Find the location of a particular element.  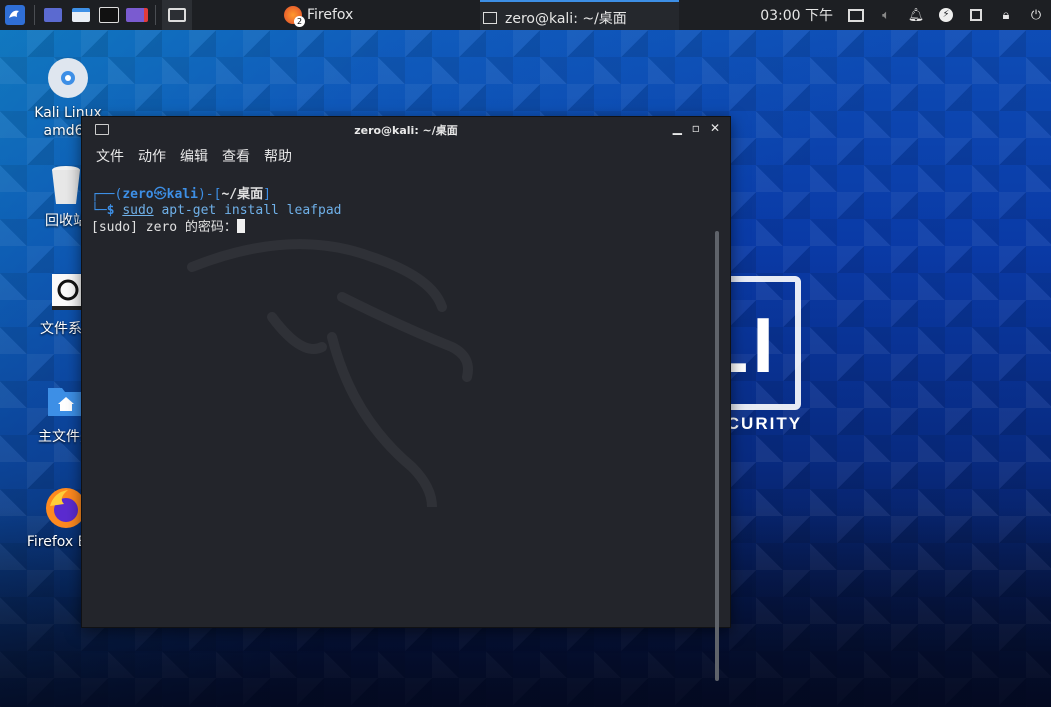

terminal-scrollbar is located at coordinates (717, 456).